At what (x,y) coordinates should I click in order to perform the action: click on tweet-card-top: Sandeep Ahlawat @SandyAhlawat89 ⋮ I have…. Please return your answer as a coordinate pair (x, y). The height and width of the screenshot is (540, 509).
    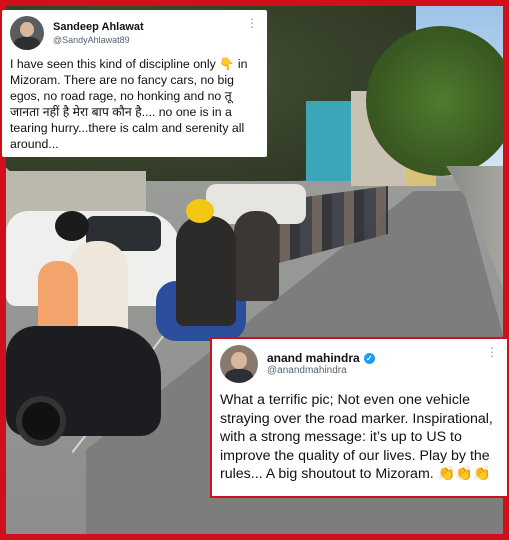
    Looking at the image, I should click on (134, 83).